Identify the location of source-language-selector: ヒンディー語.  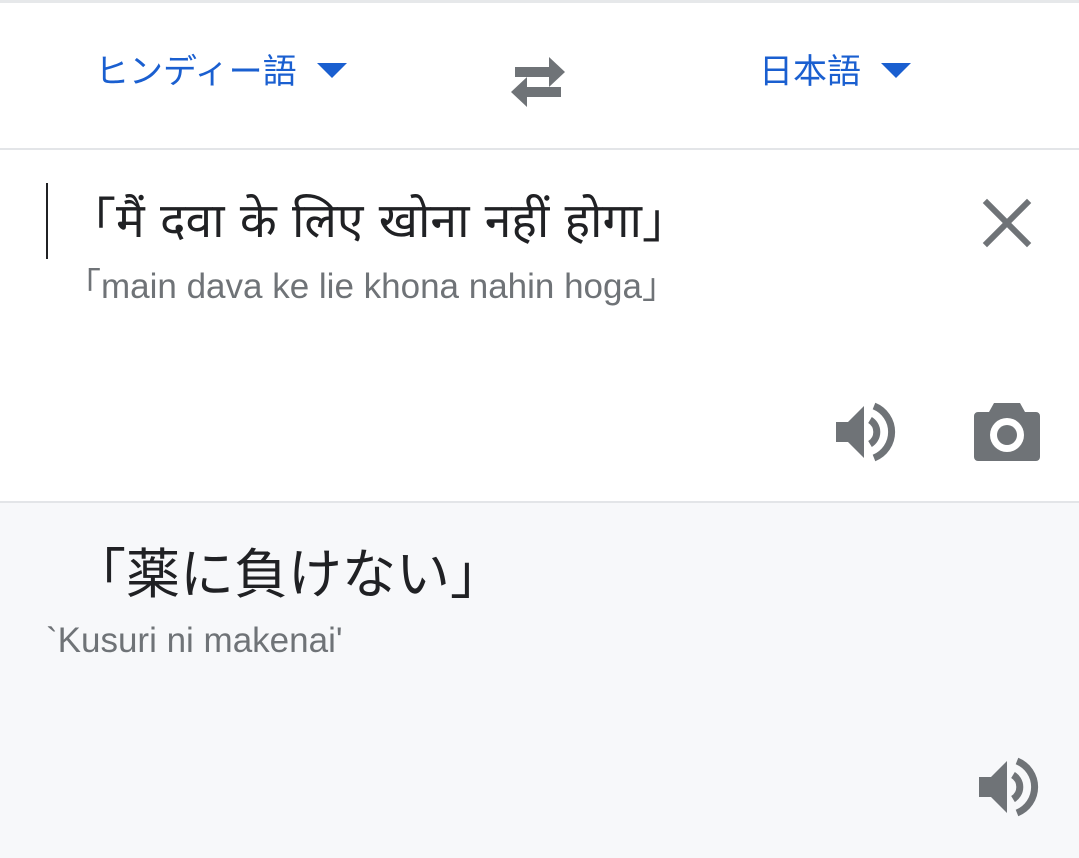
(221, 68).